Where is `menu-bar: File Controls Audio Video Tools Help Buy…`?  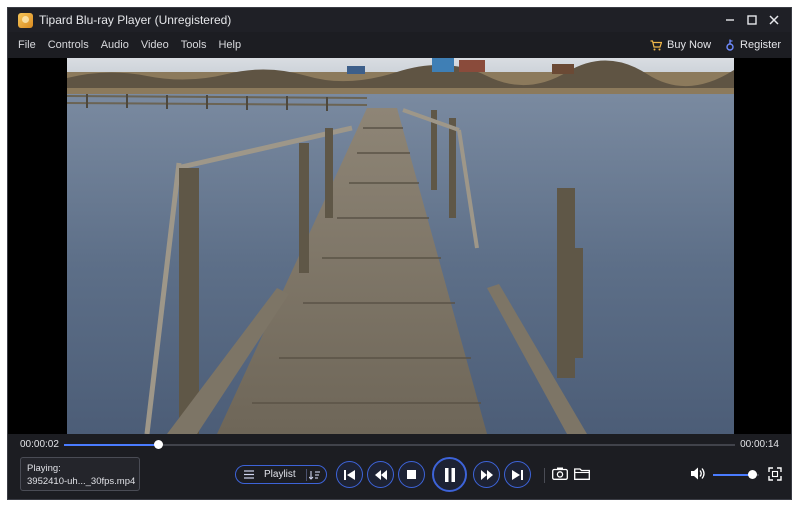
menu-bar: File Controls Audio Video Tools Help Buy… is located at coordinates (399, 45).